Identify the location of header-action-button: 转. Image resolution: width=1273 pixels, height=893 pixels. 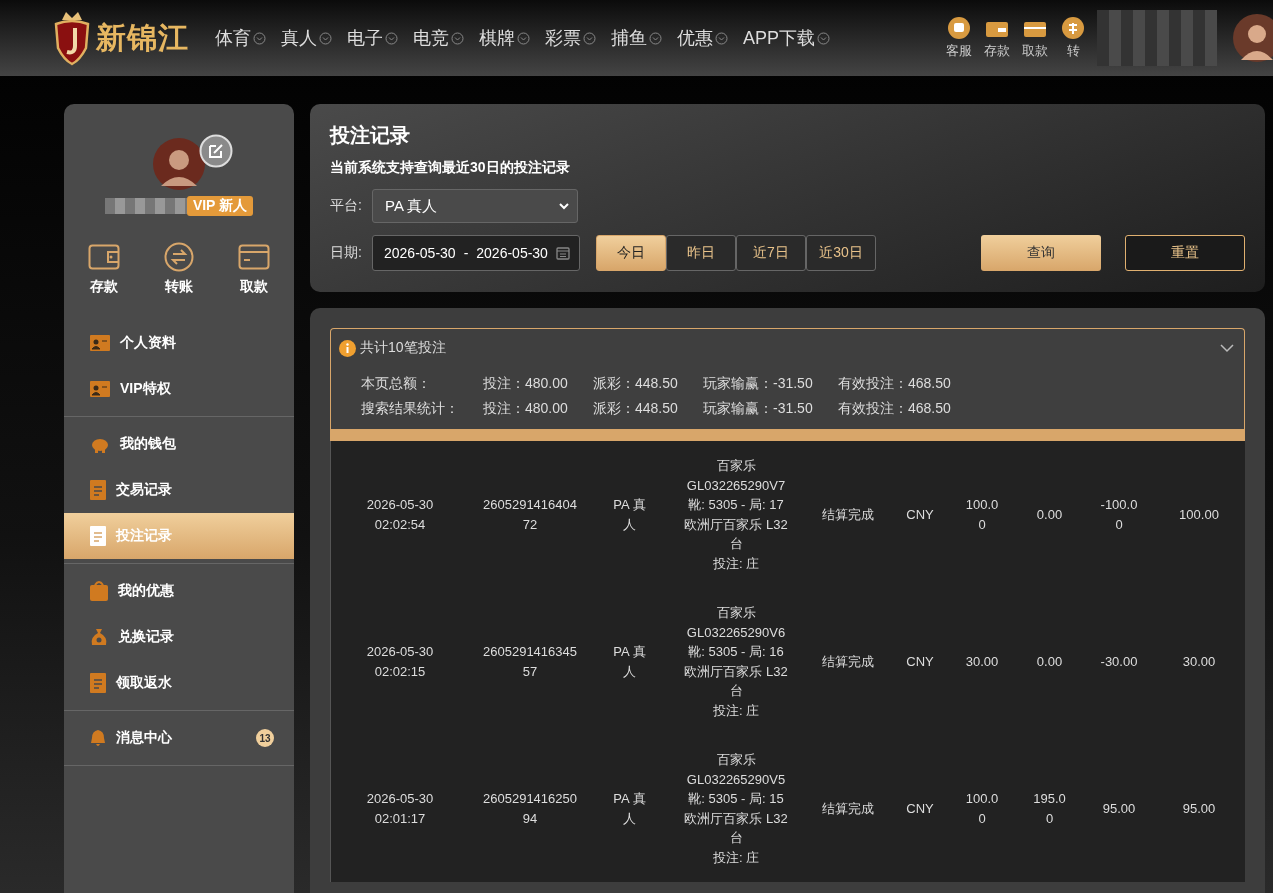
(1073, 38).